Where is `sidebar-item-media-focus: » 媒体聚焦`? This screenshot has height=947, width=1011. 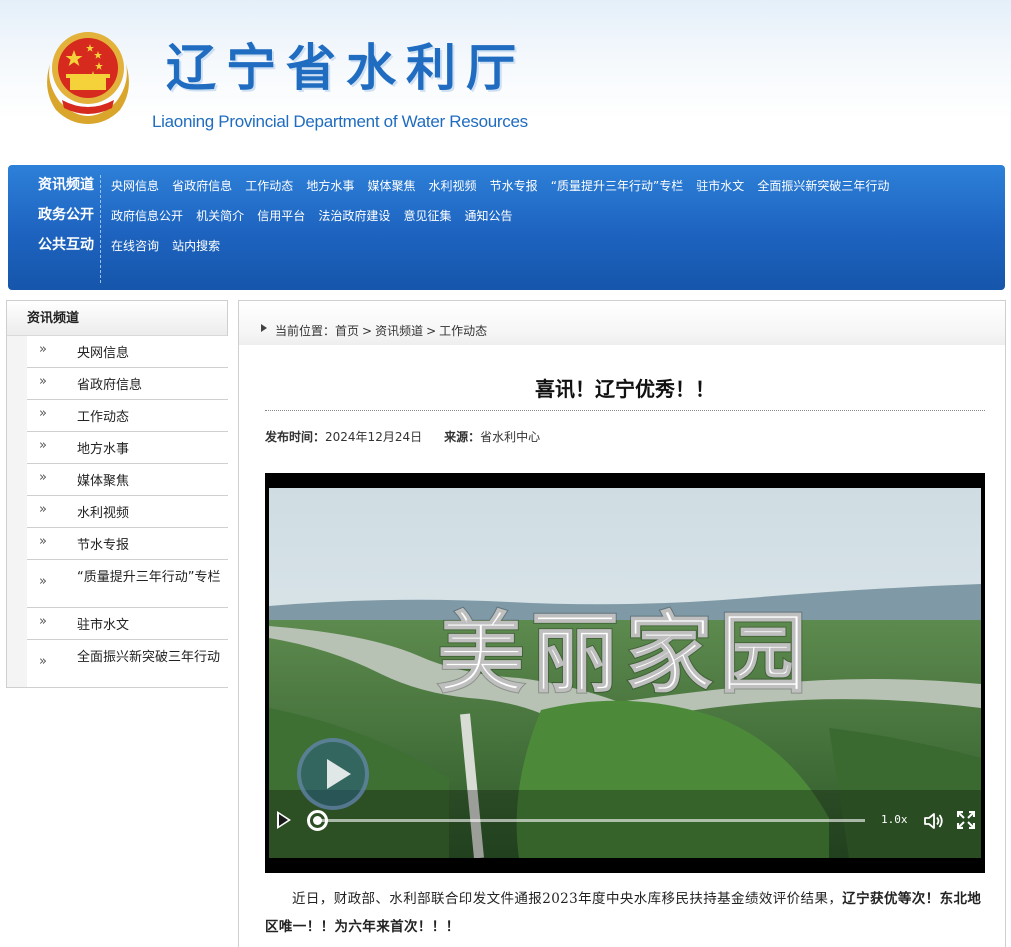 sidebar-item-media-focus: » 媒体聚焦 is located at coordinates (127, 480).